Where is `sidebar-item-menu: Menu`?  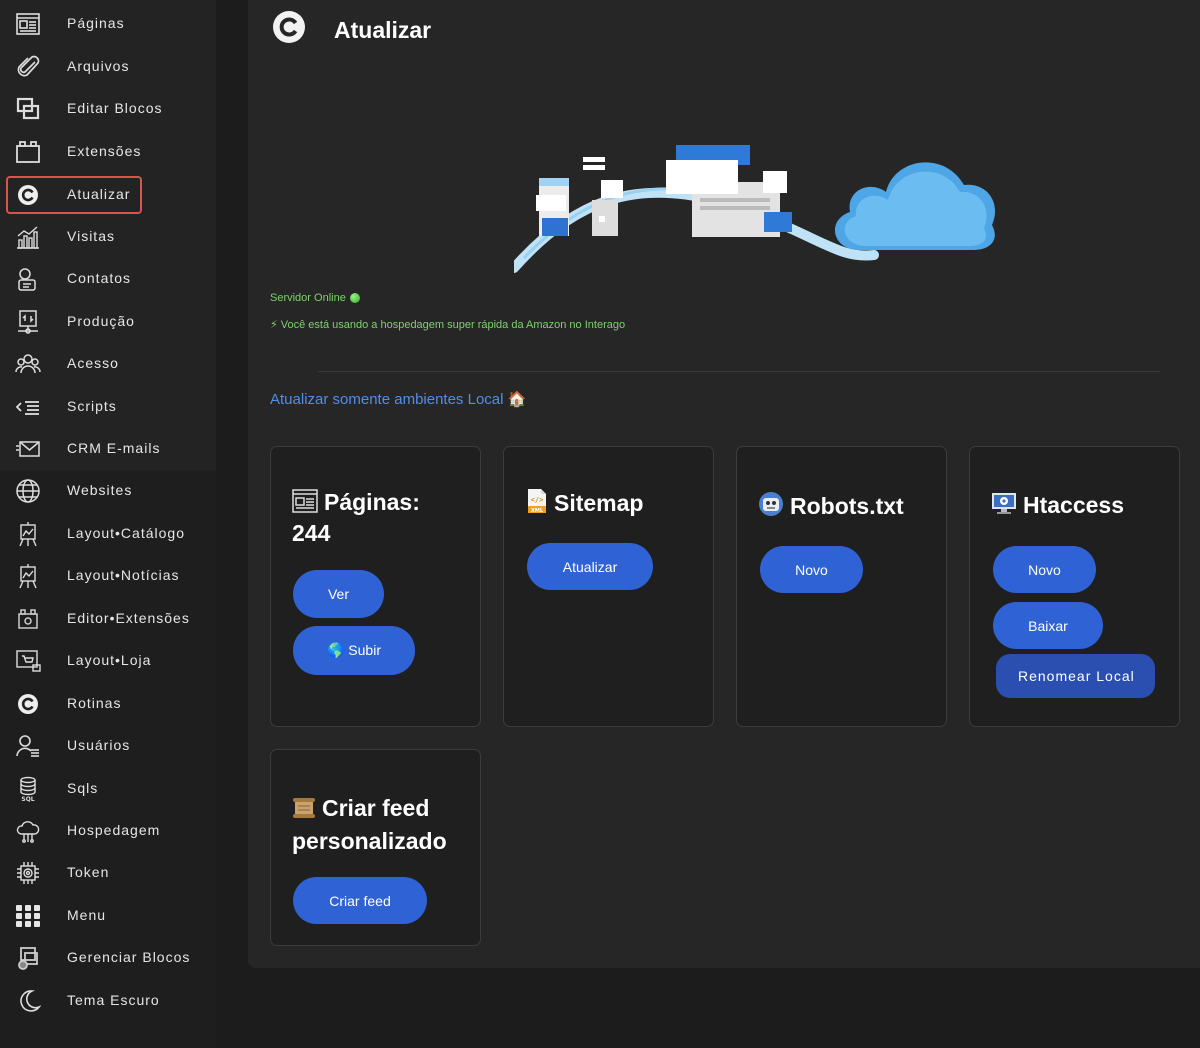
sidebar-item-menu: Menu is located at coordinates (74, 916).